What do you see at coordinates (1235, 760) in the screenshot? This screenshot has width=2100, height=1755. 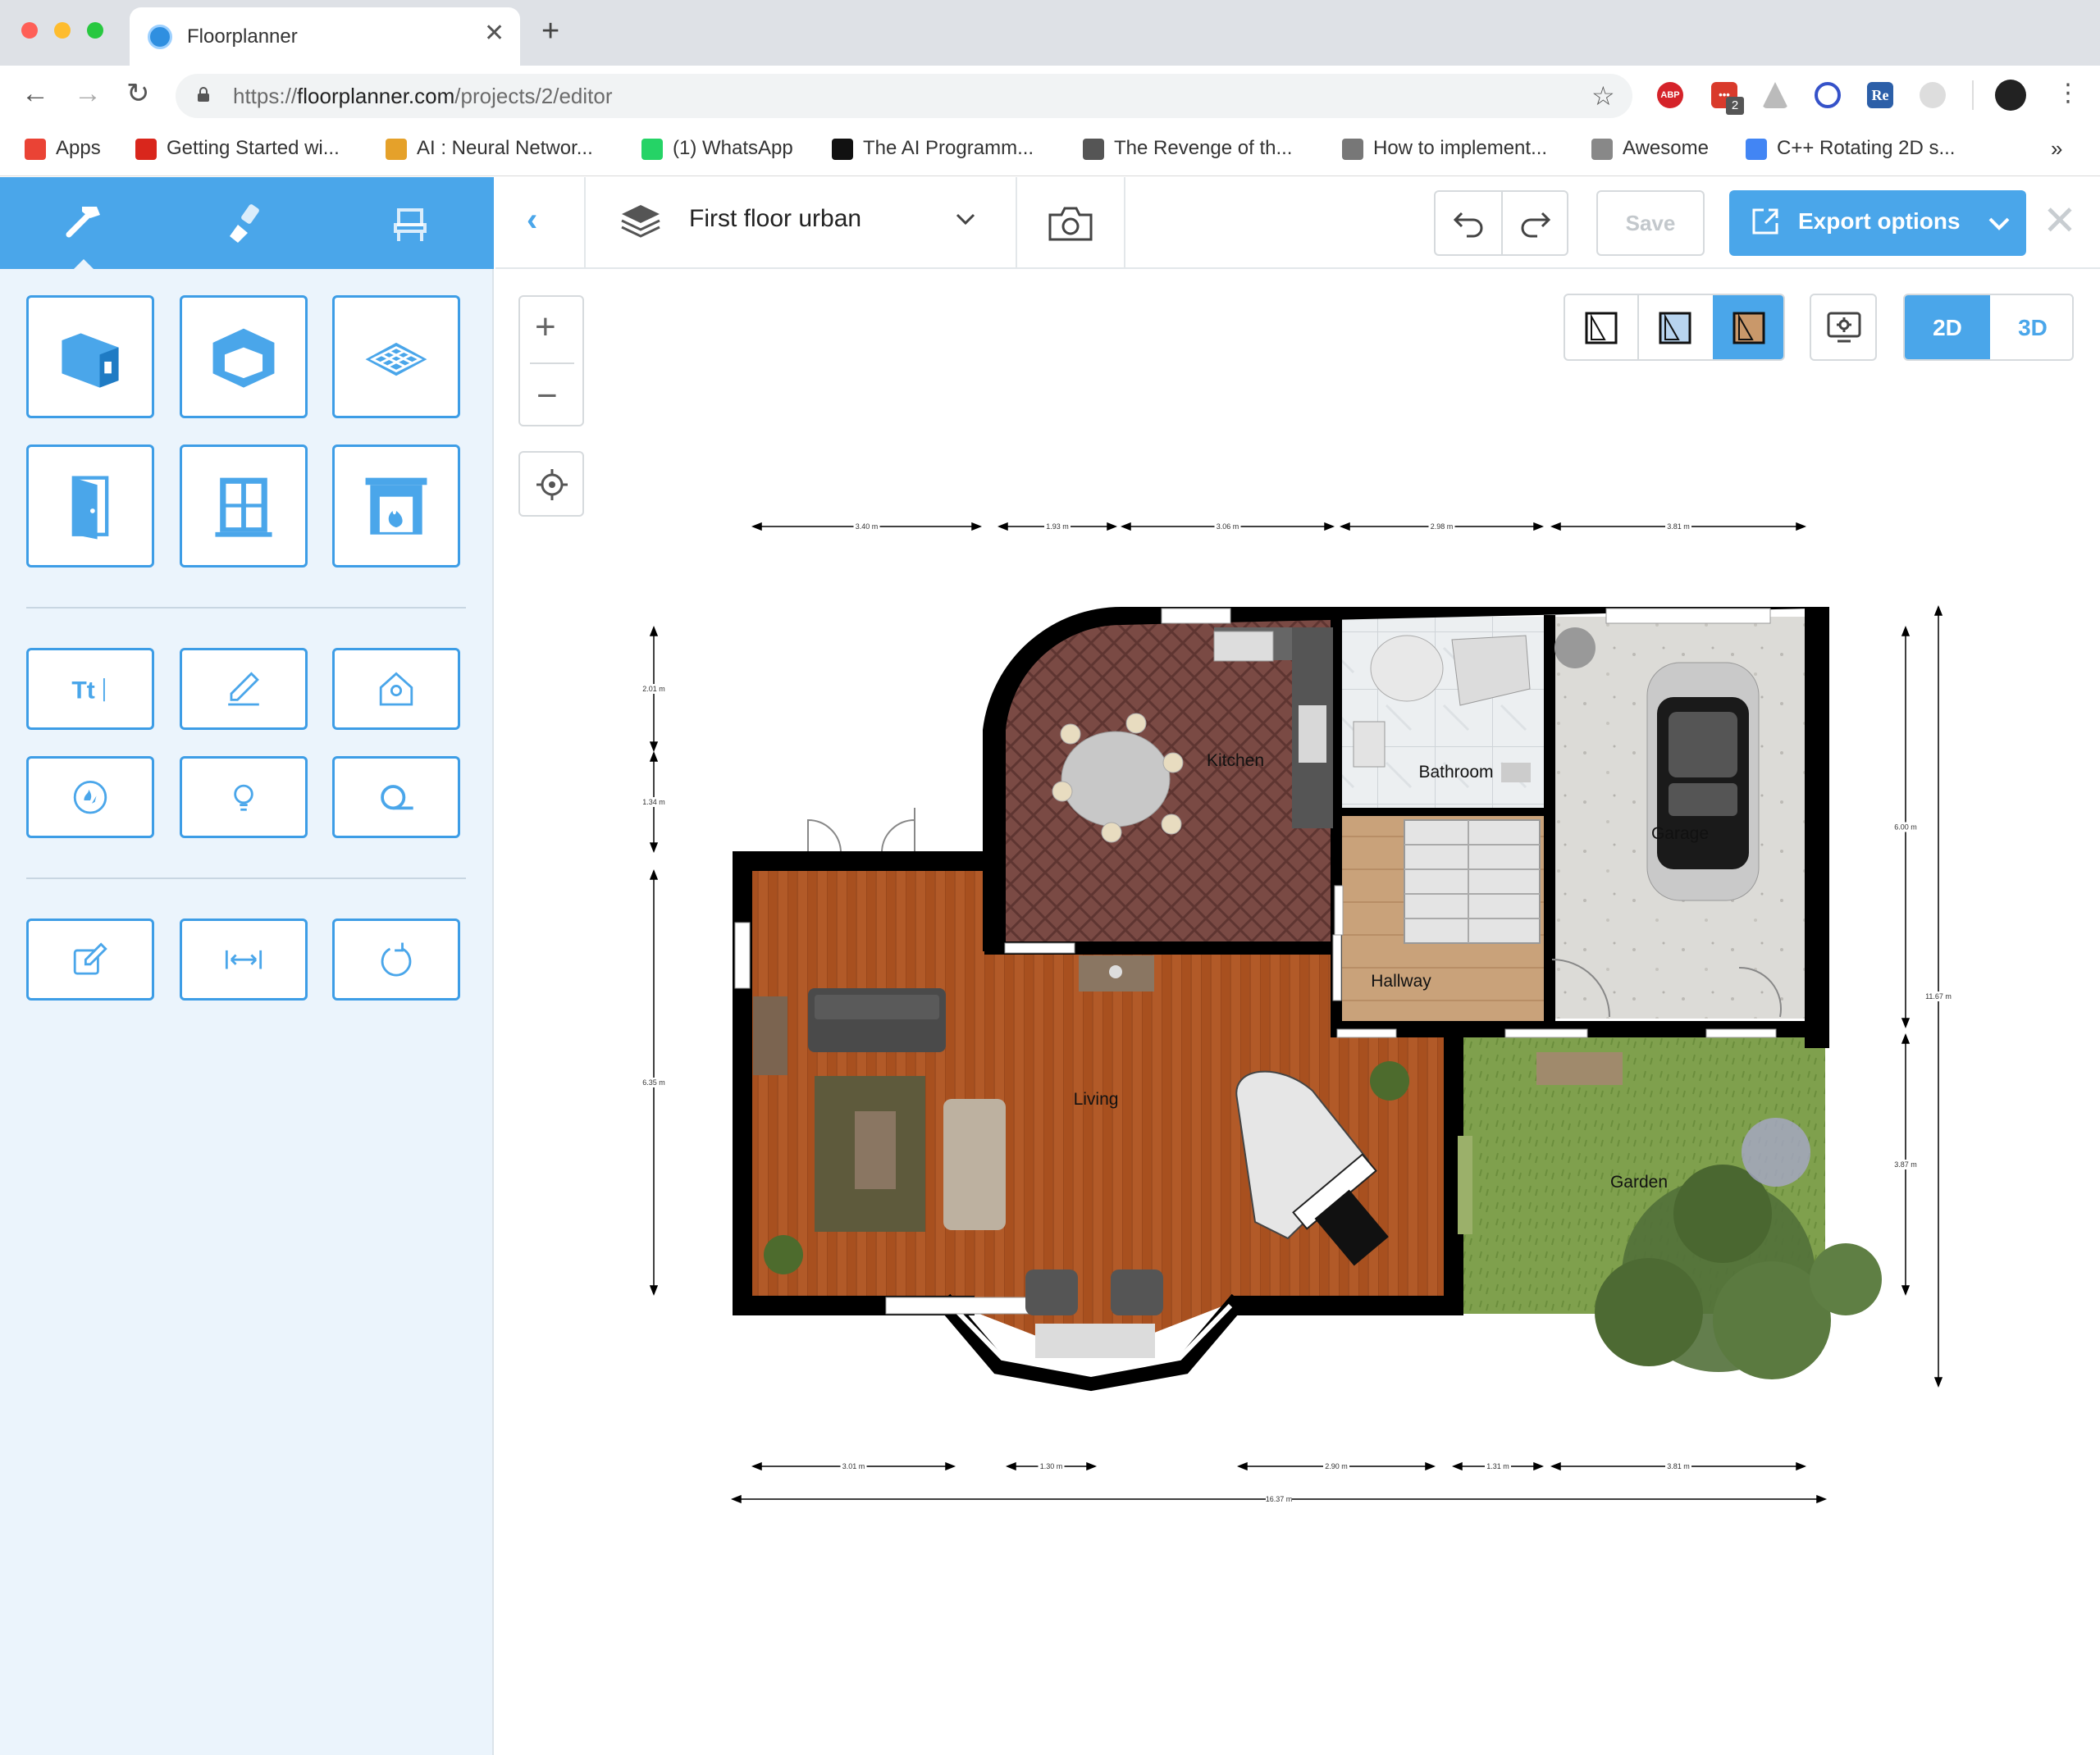 I see `room-label-kitchen: Kitchen` at bounding box center [1235, 760].